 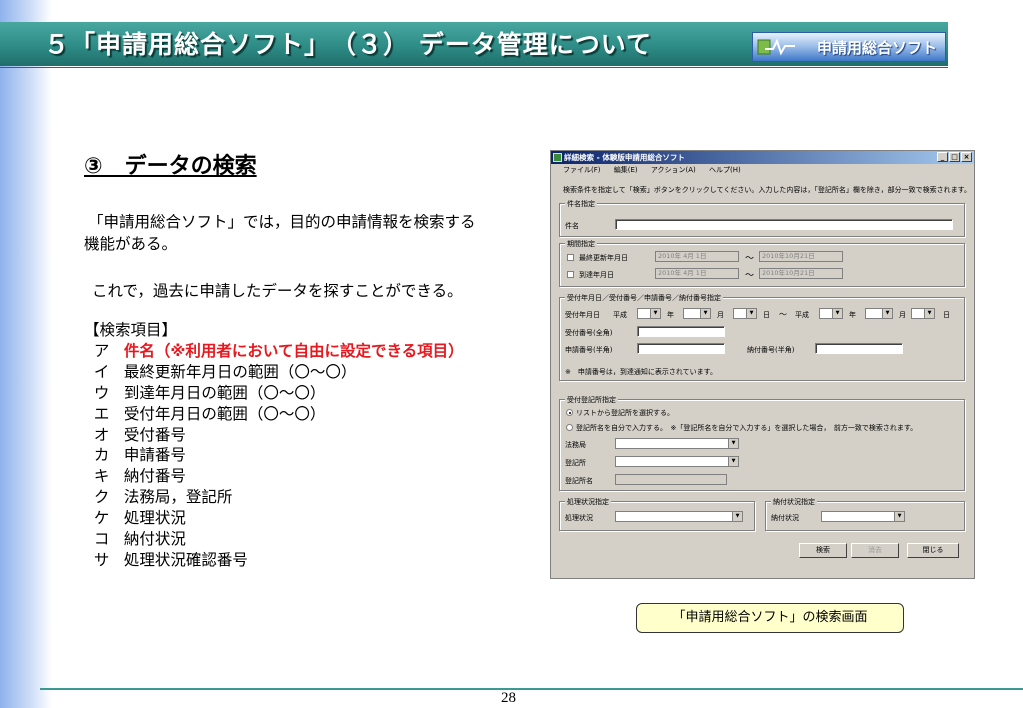 What do you see at coordinates (603, 258) in the screenshot?
I see `last-updated-label: 最終更新年月日` at bounding box center [603, 258].